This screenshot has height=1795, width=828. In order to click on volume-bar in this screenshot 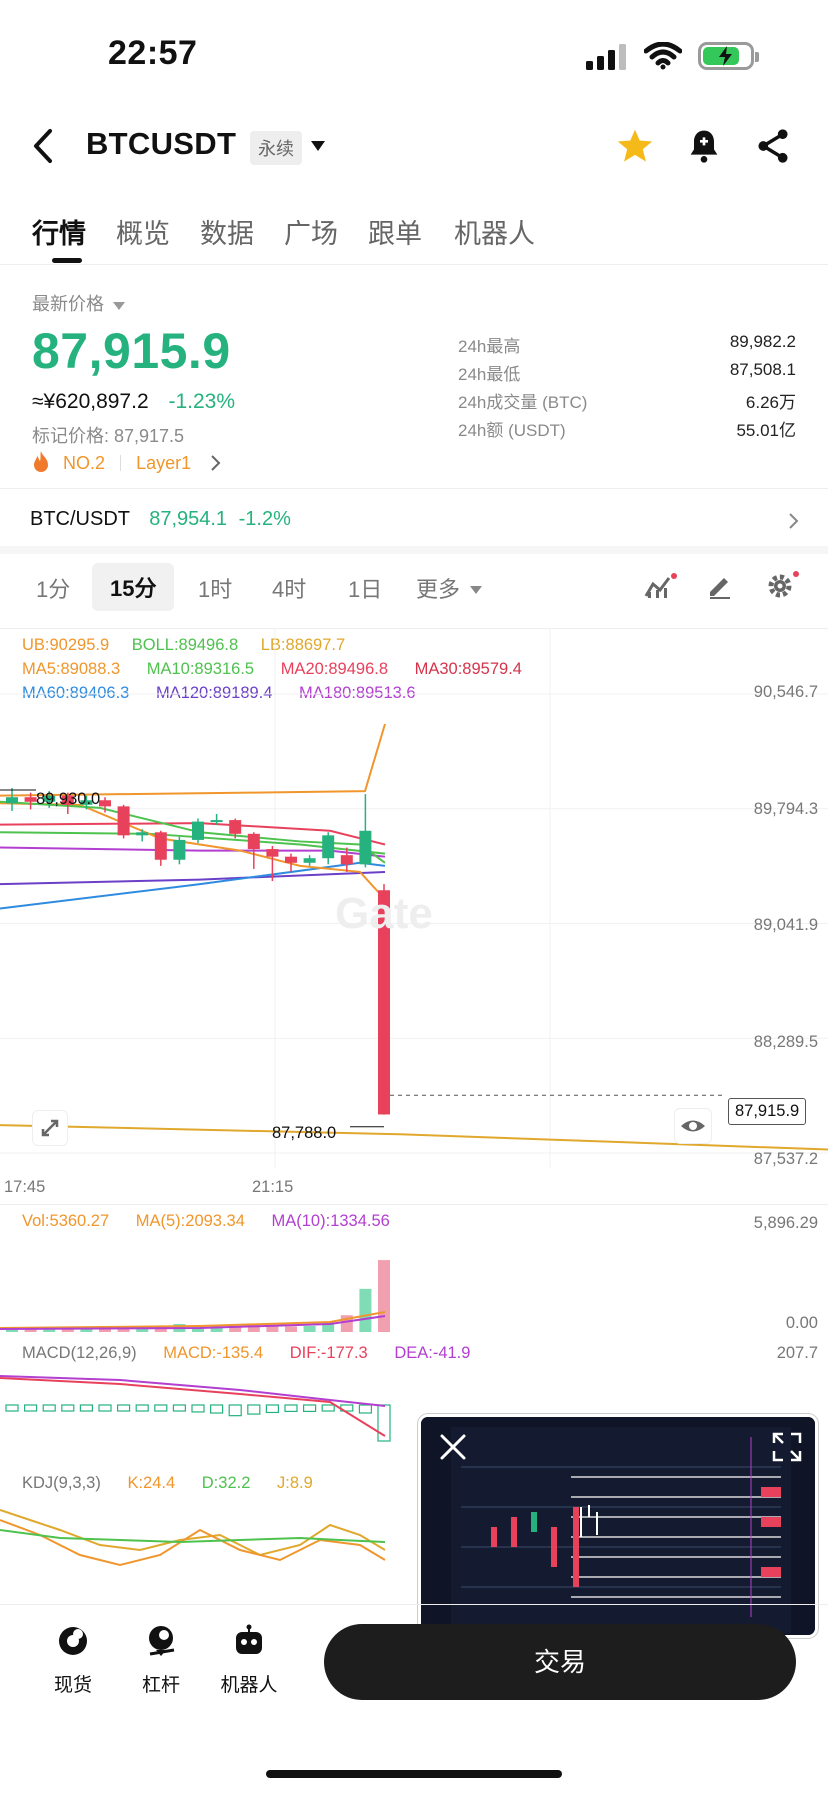, I will do `click(365, 1310)`.